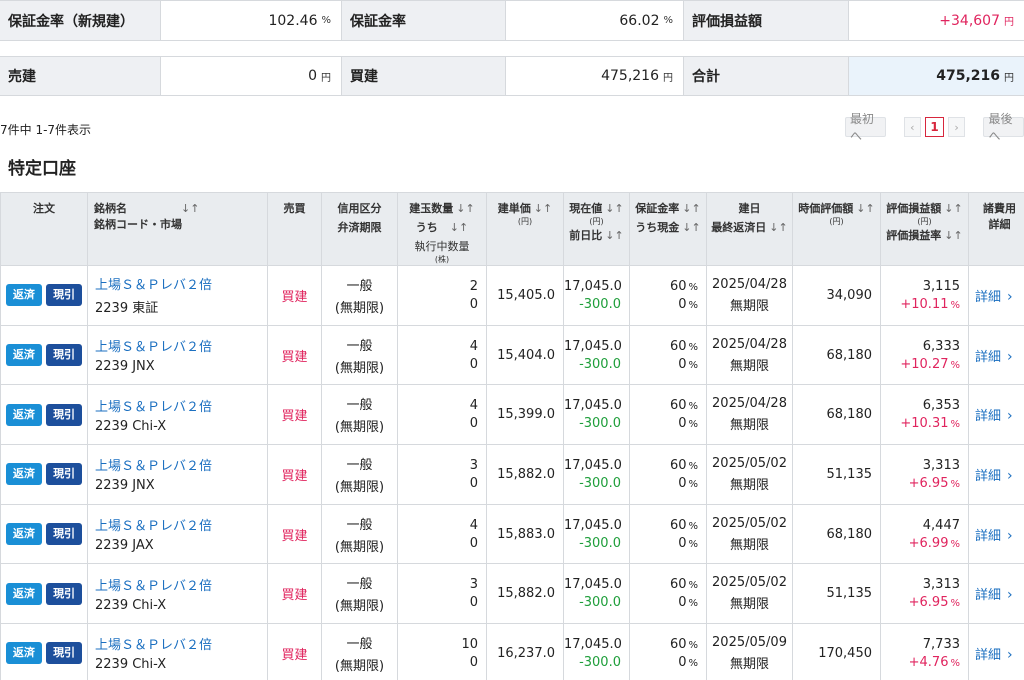 This screenshot has width=1024, height=680. I want to click on qty-cell: 30, so click(442, 594).